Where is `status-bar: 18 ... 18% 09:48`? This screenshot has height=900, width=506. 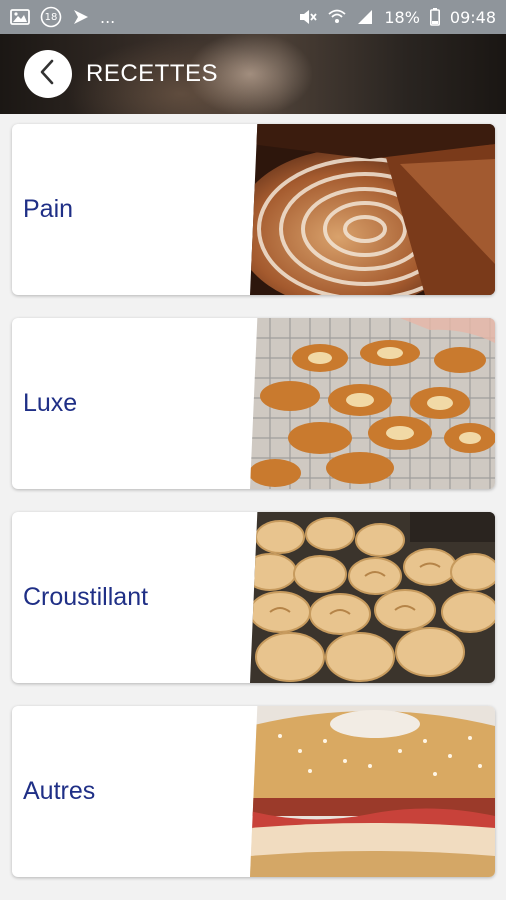 status-bar: 18 ... 18% 09:48 is located at coordinates (253, 17).